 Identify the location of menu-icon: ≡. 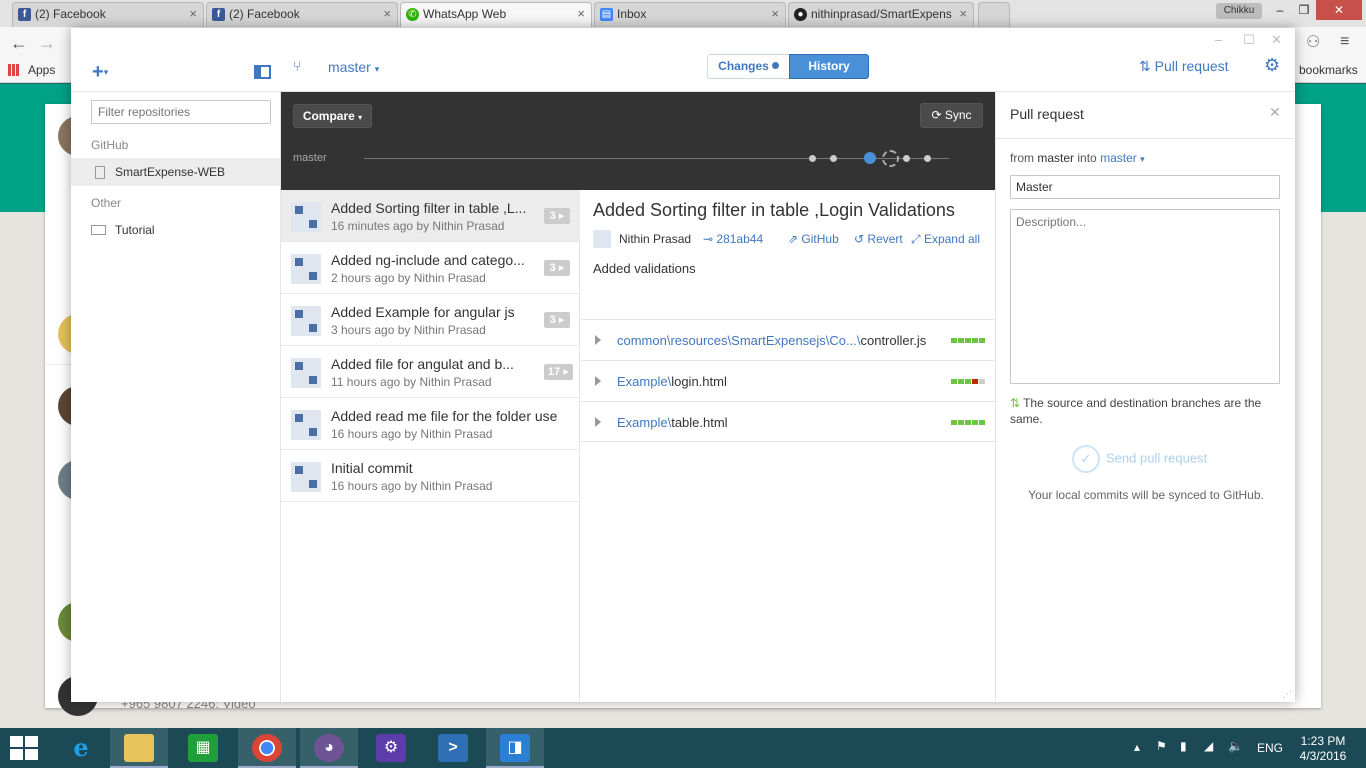
(1344, 42).